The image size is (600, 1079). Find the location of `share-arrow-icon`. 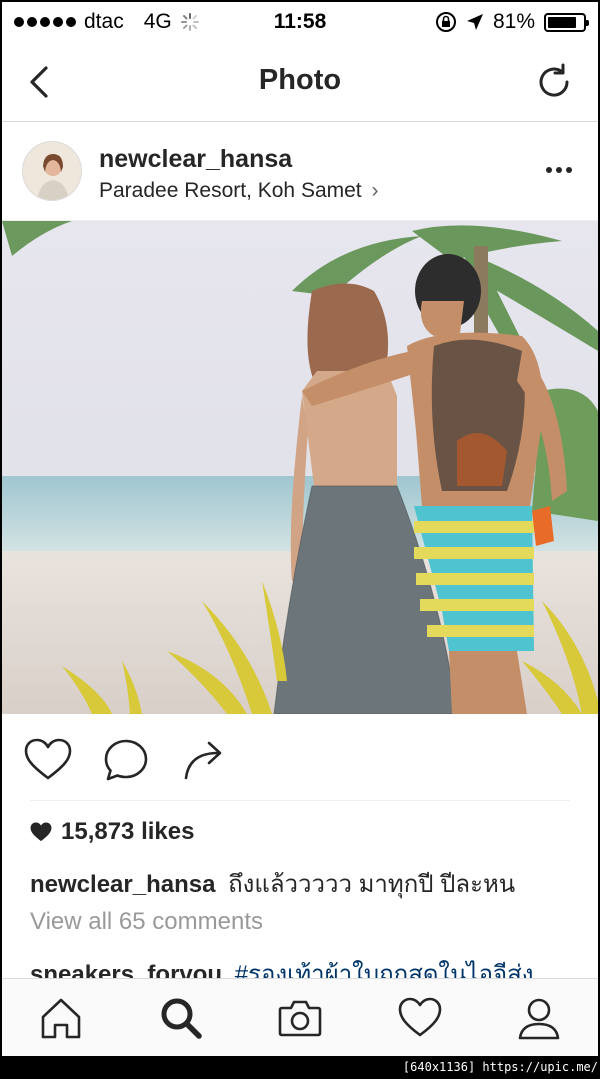

share-arrow-icon is located at coordinates (206, 760).